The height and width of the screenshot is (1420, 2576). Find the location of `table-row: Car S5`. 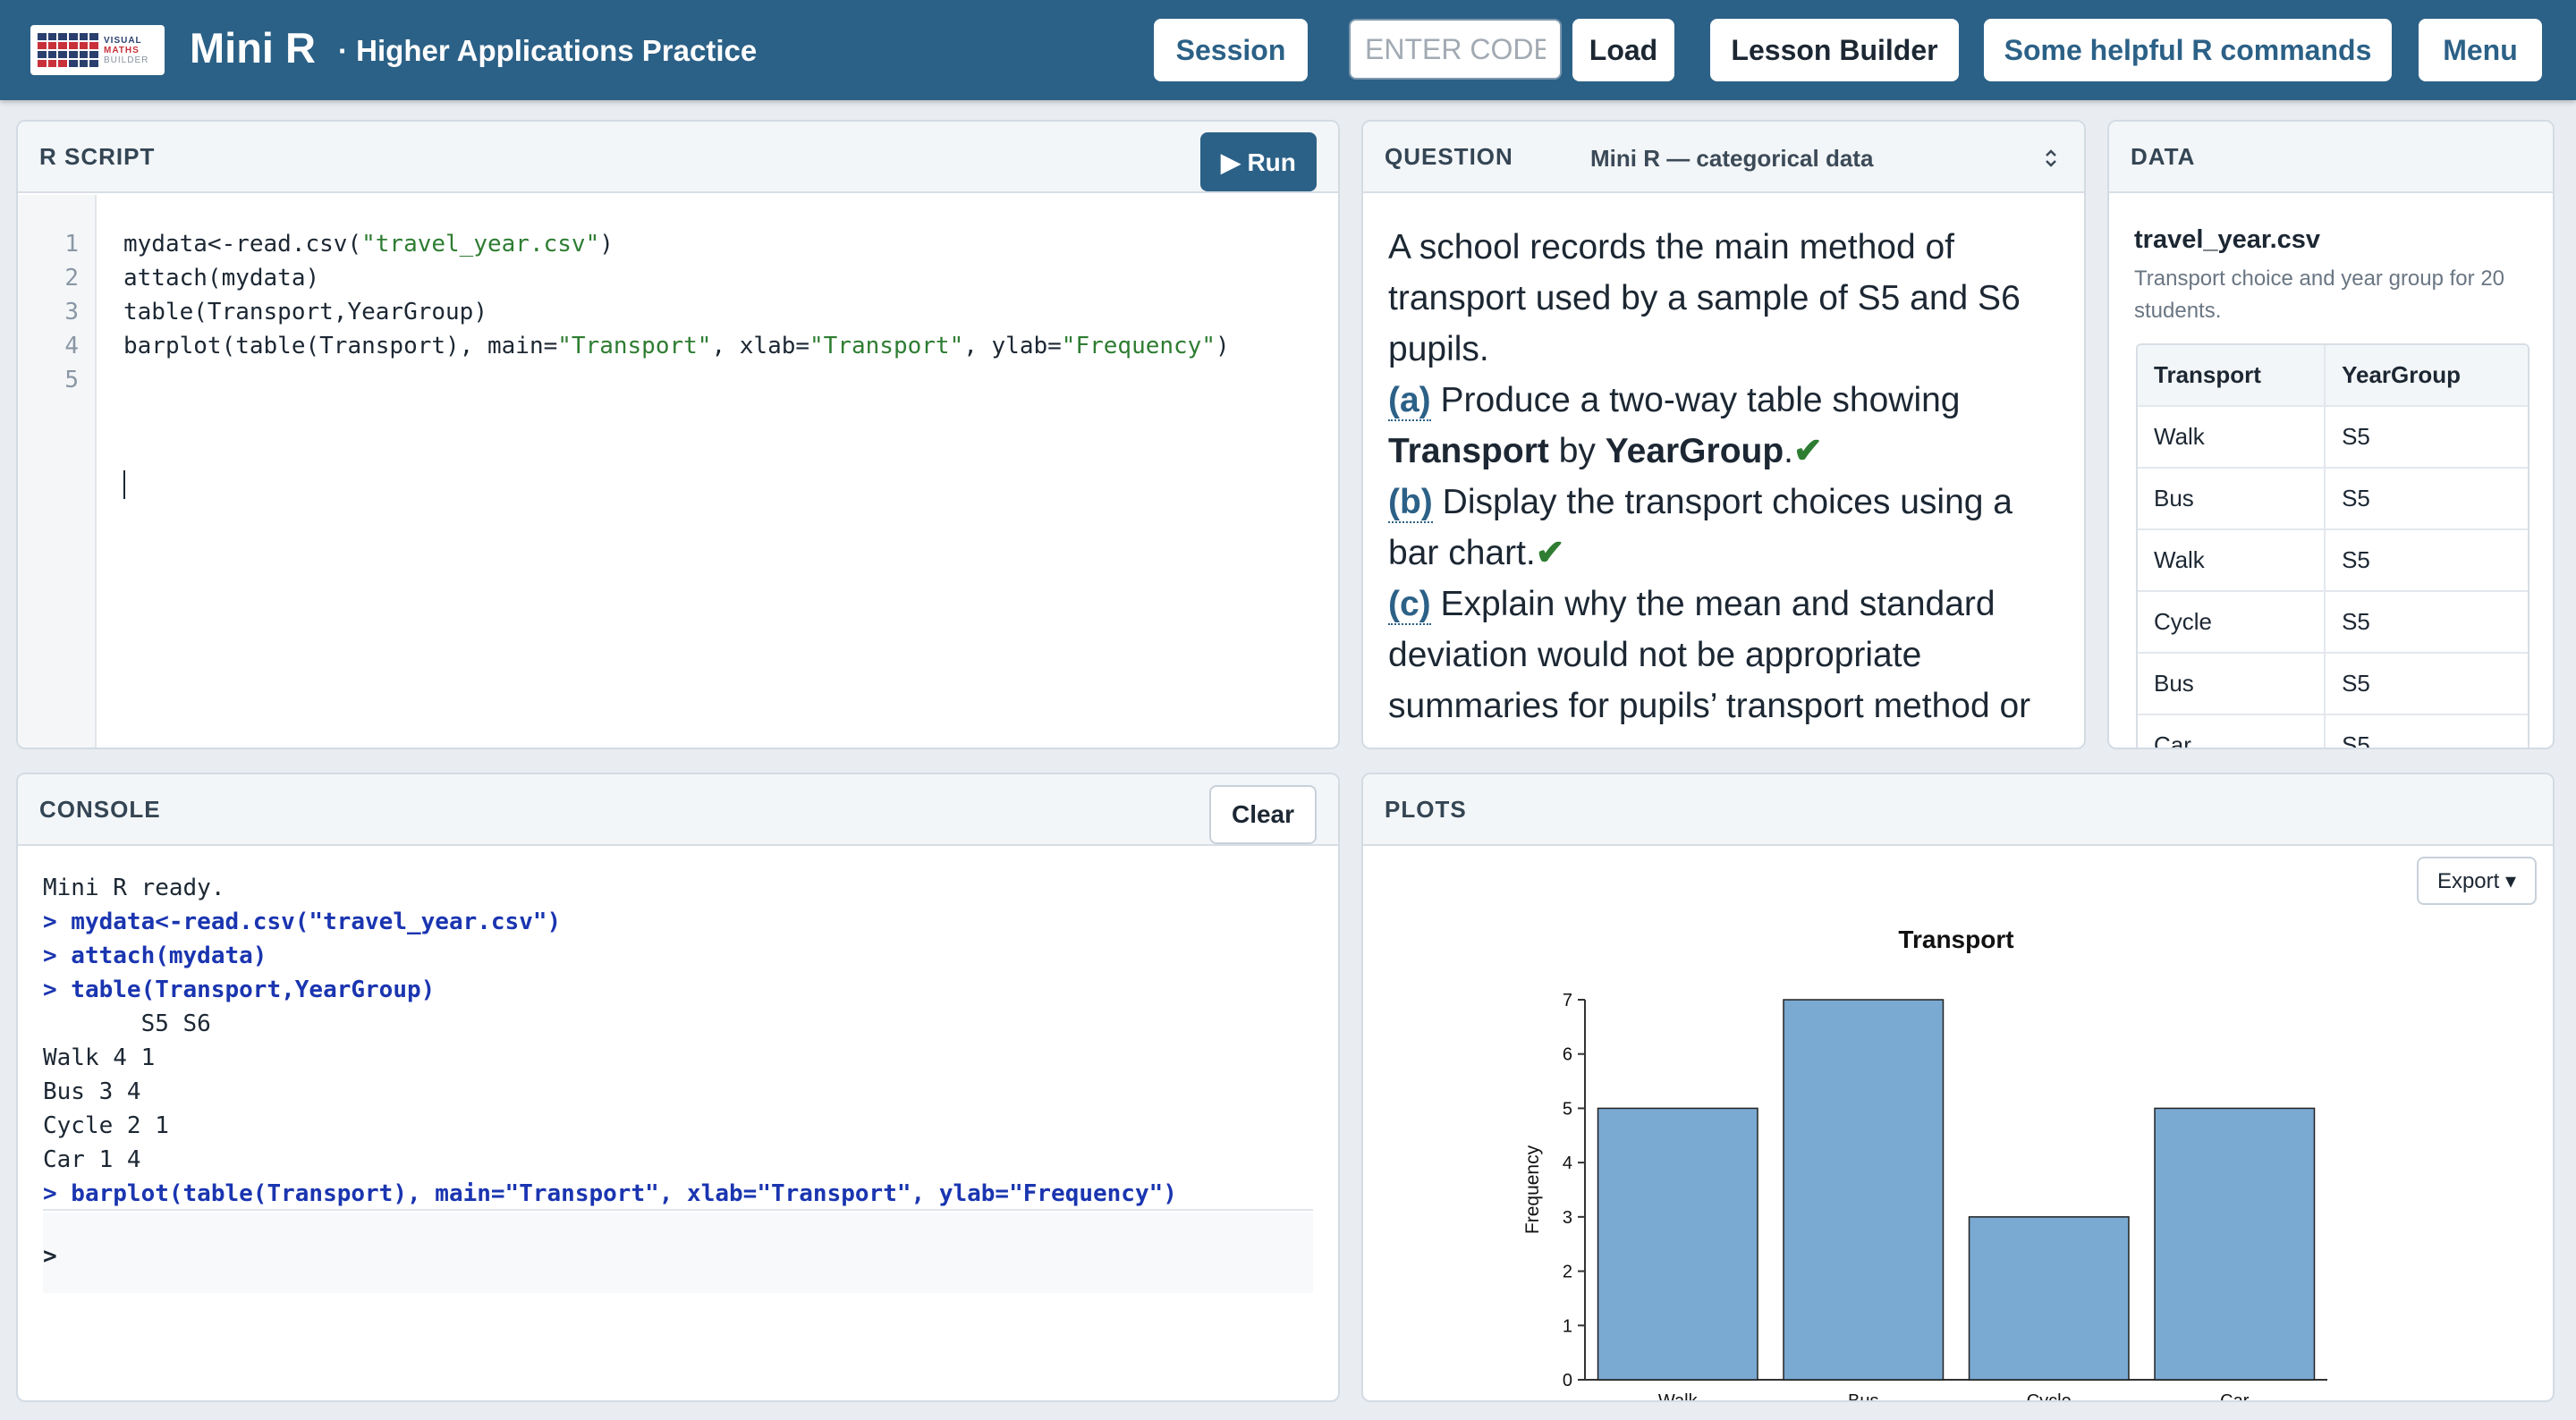

table-row: Car S5 is located at coordinates (2333, 732).